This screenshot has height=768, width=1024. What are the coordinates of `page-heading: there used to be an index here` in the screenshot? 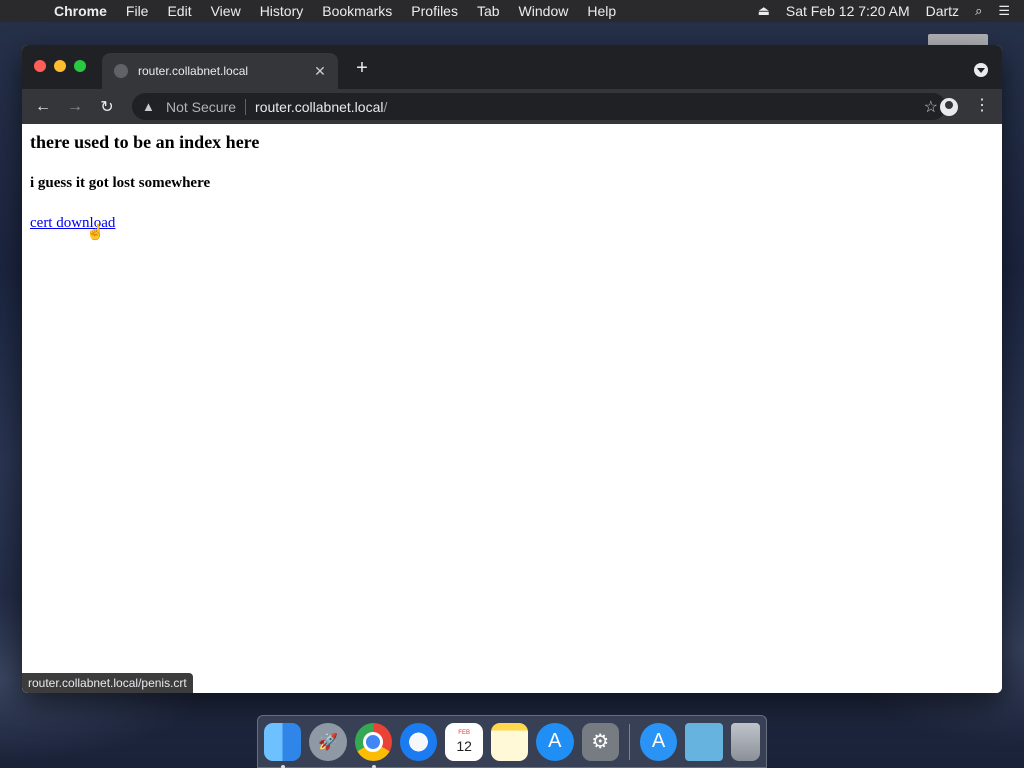 It's located at (145, 142).